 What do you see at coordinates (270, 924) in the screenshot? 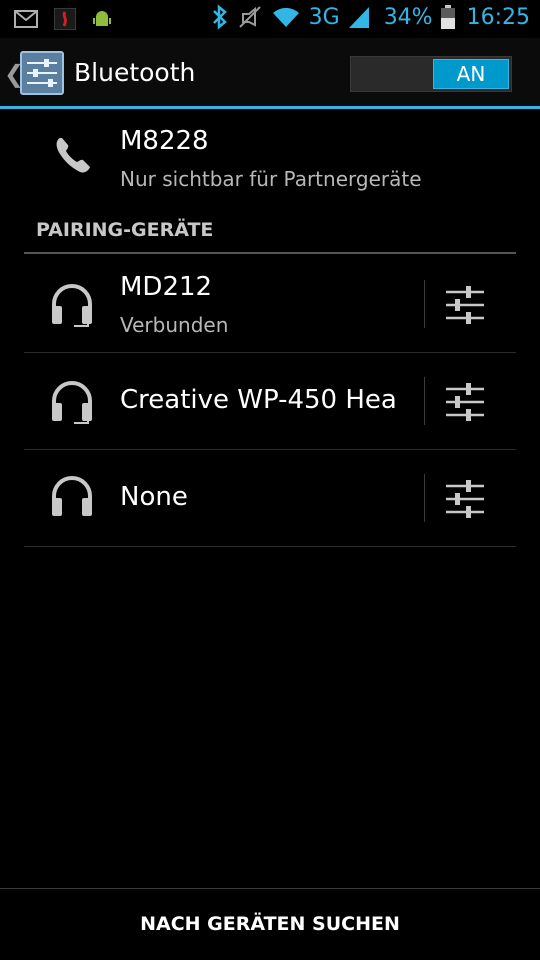
I see `scan-devices-button: NACH GERÄTEN SUCHEN` at bounding box center [270, 924].